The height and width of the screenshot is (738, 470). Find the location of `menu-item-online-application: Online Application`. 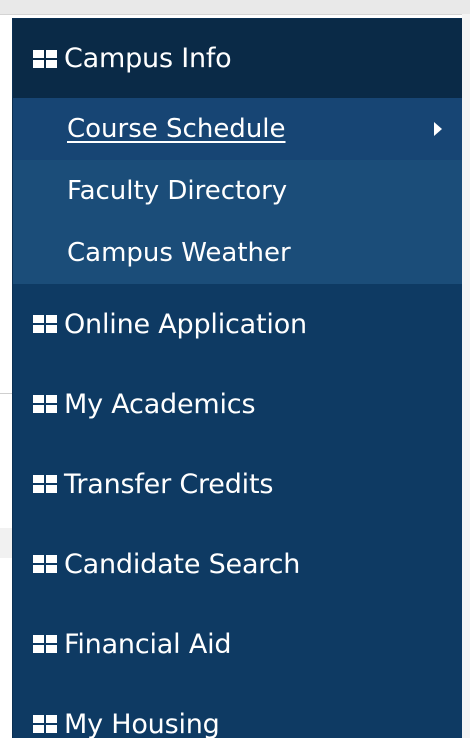

menu-item-online-application: Online Application is located at coordinates (237, 324).